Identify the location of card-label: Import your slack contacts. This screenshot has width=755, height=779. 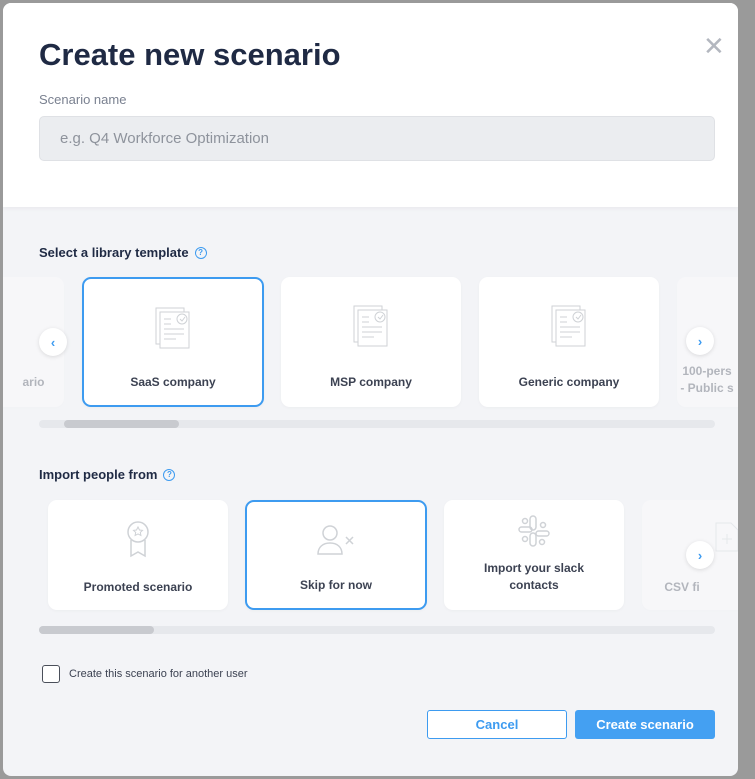
(534, 576).